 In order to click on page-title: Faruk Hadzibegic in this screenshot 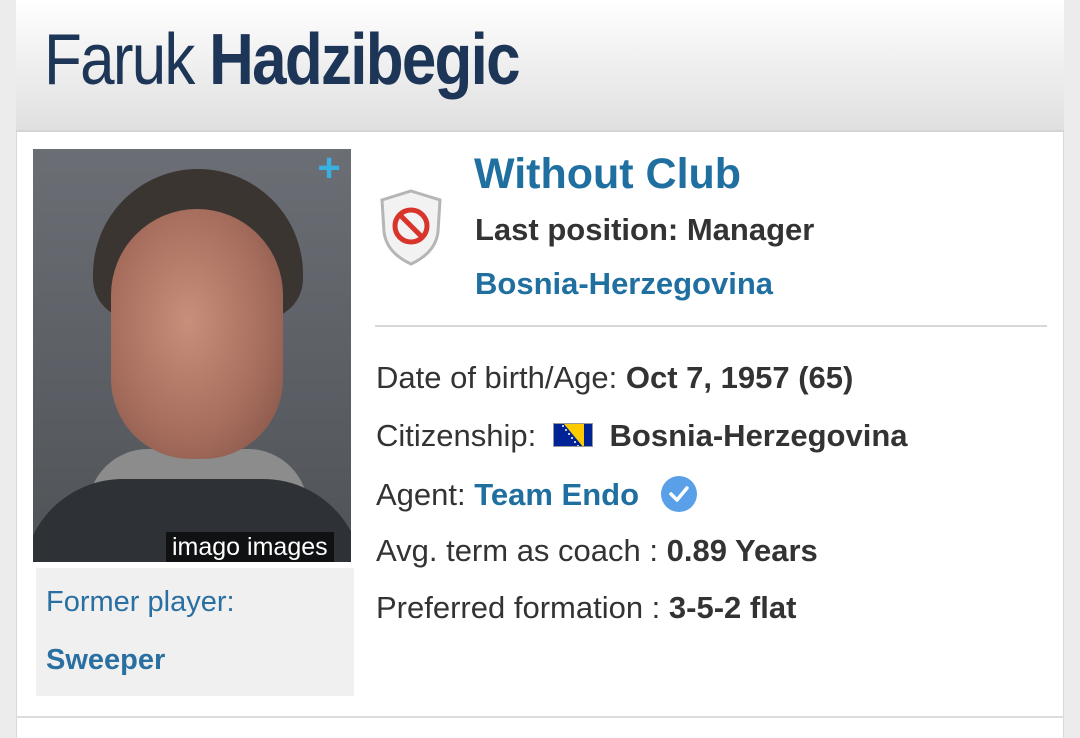, I will do `click(282, 60)`.